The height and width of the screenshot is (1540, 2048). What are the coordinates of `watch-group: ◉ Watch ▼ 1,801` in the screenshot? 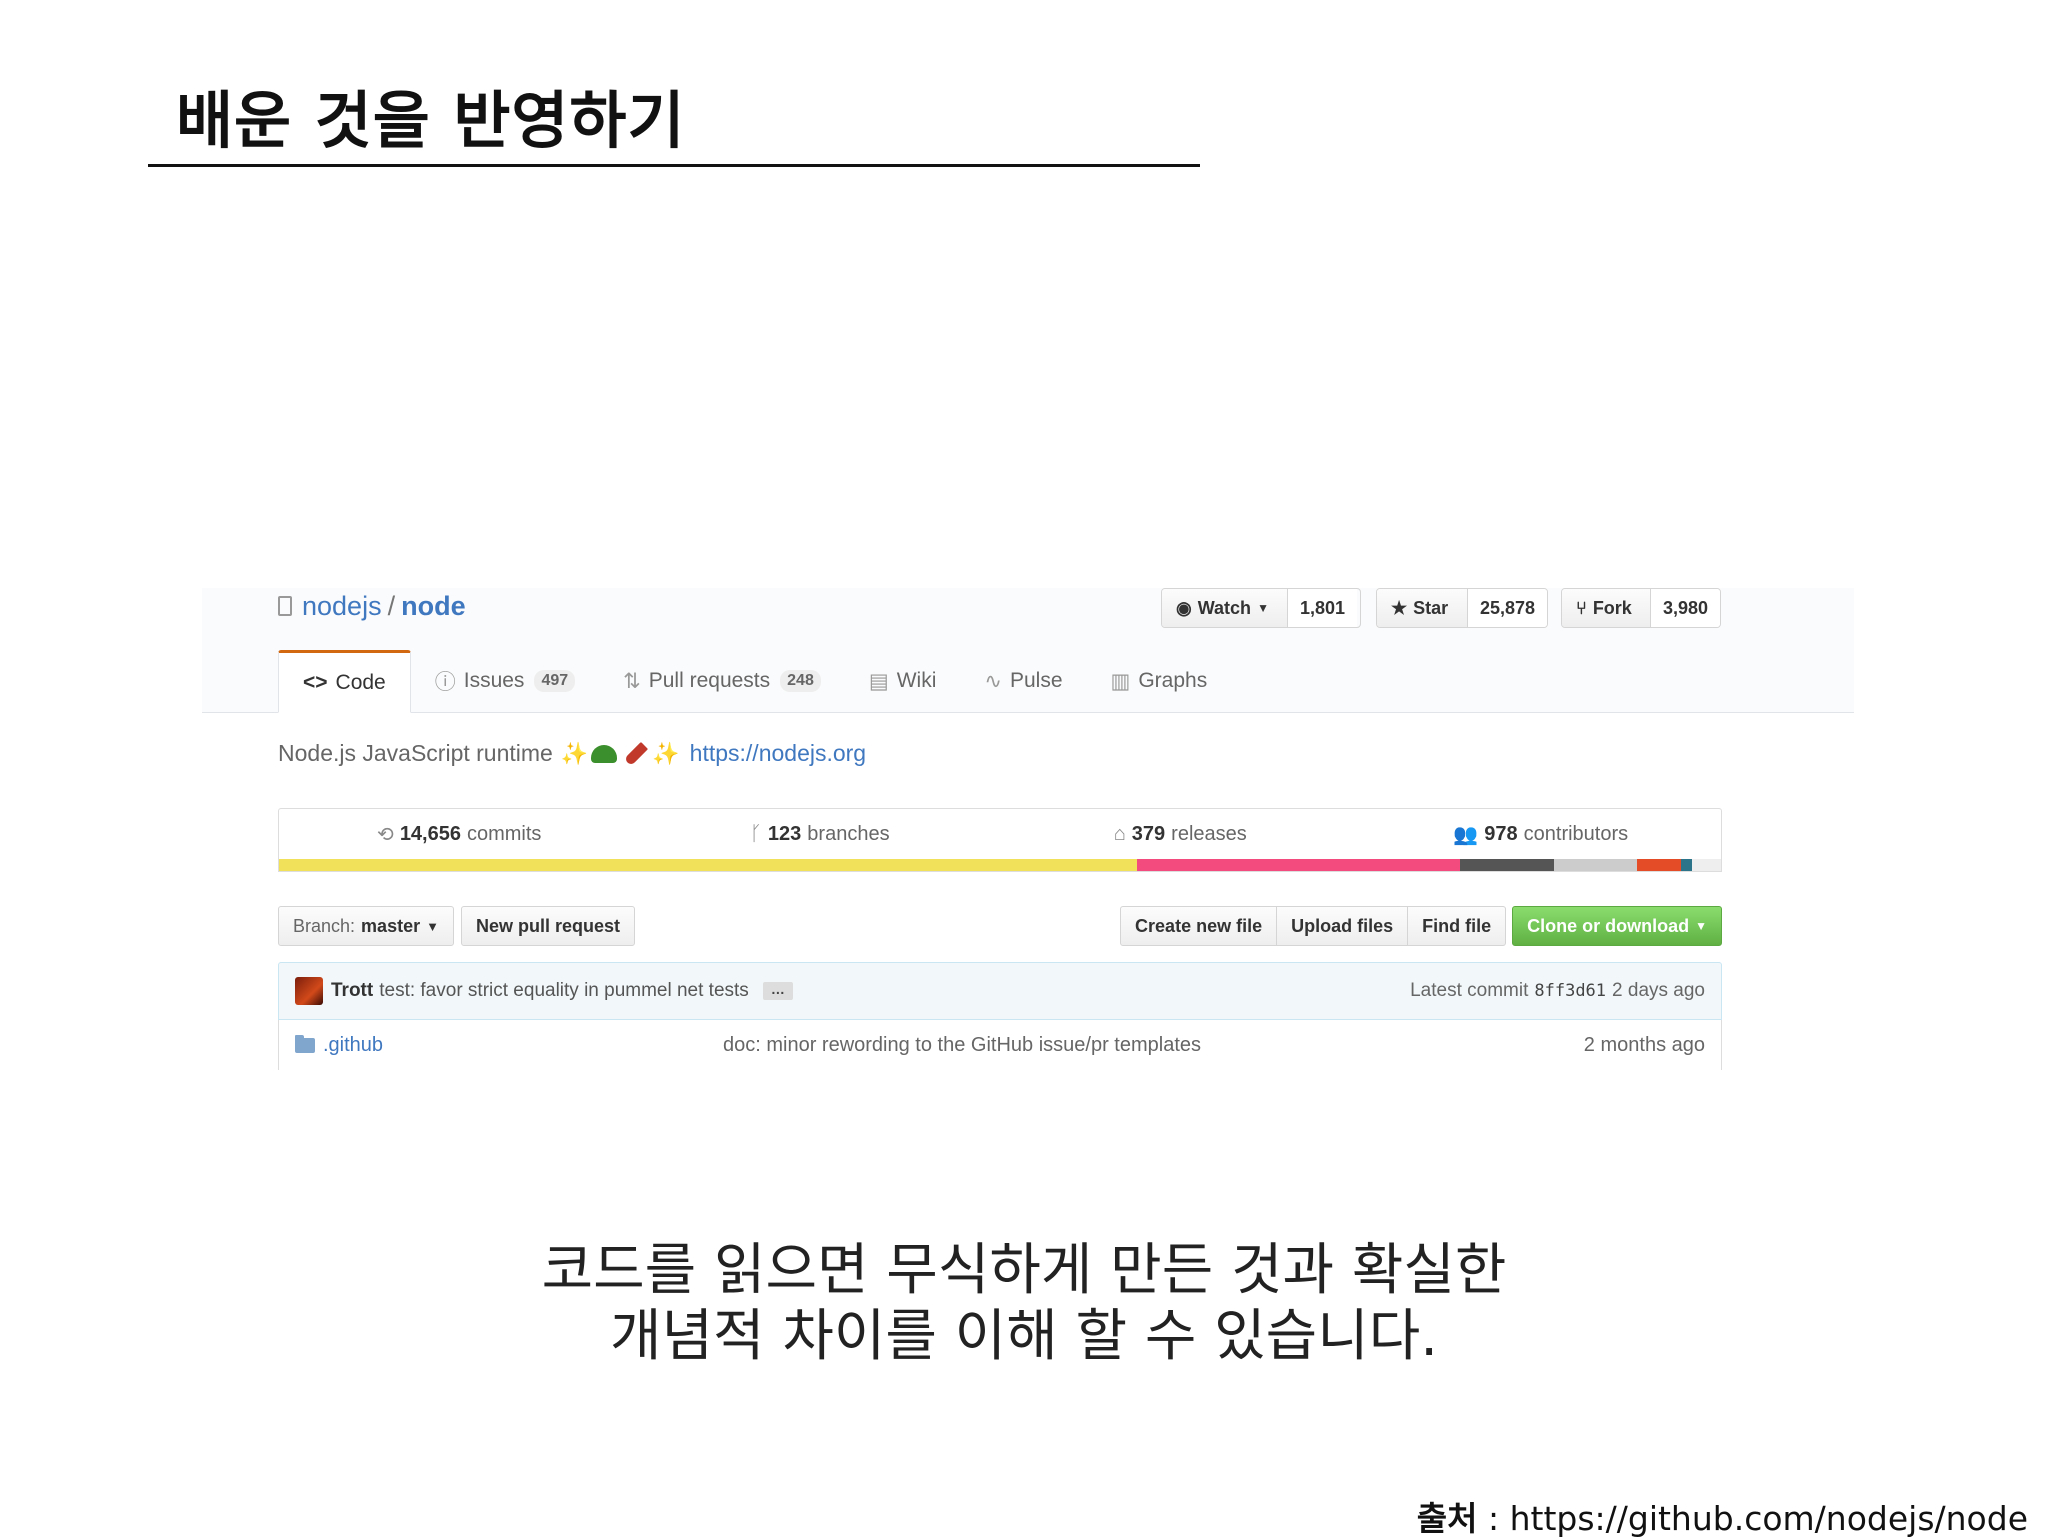 It's located at (1261, 608).